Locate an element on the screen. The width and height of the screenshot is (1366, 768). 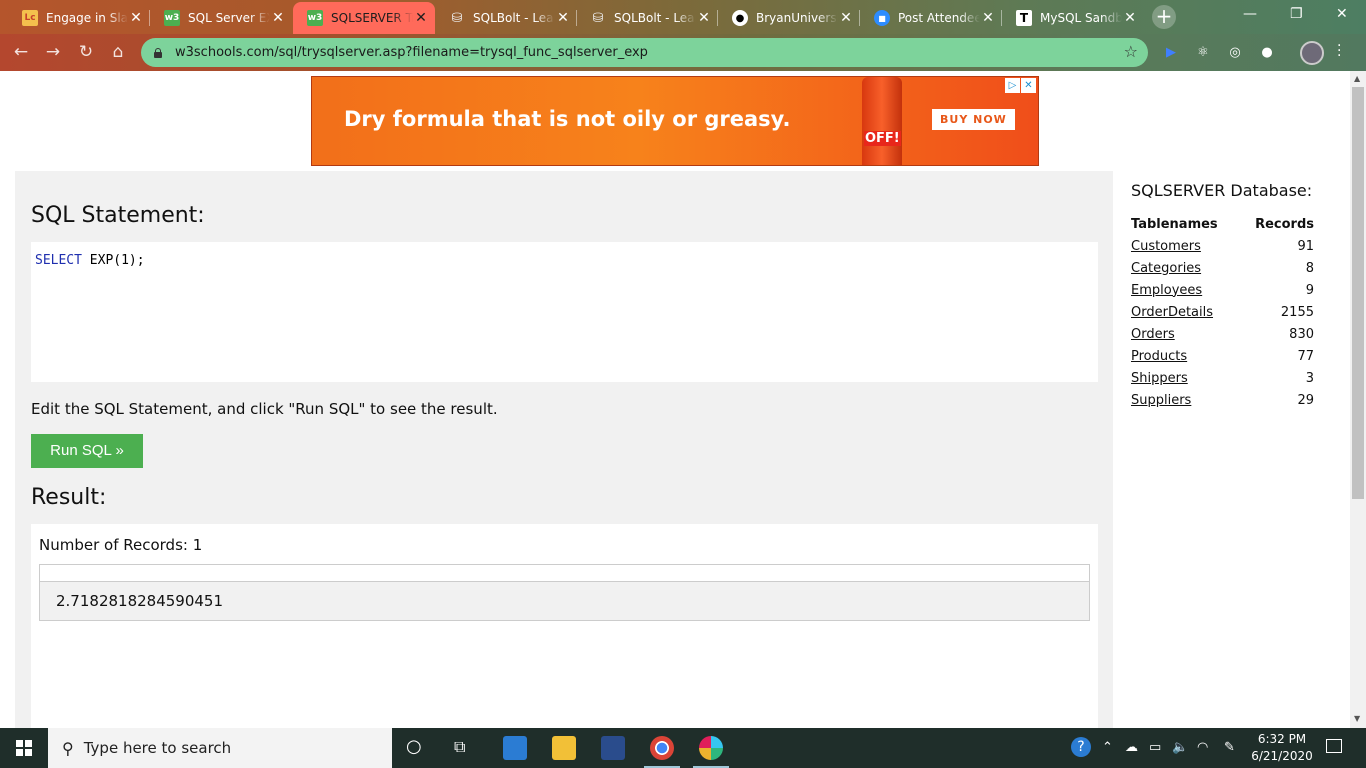
tab-mysql-sandbox: T MySQL Sandbox ✕ is located at coordinates (1073, 18).